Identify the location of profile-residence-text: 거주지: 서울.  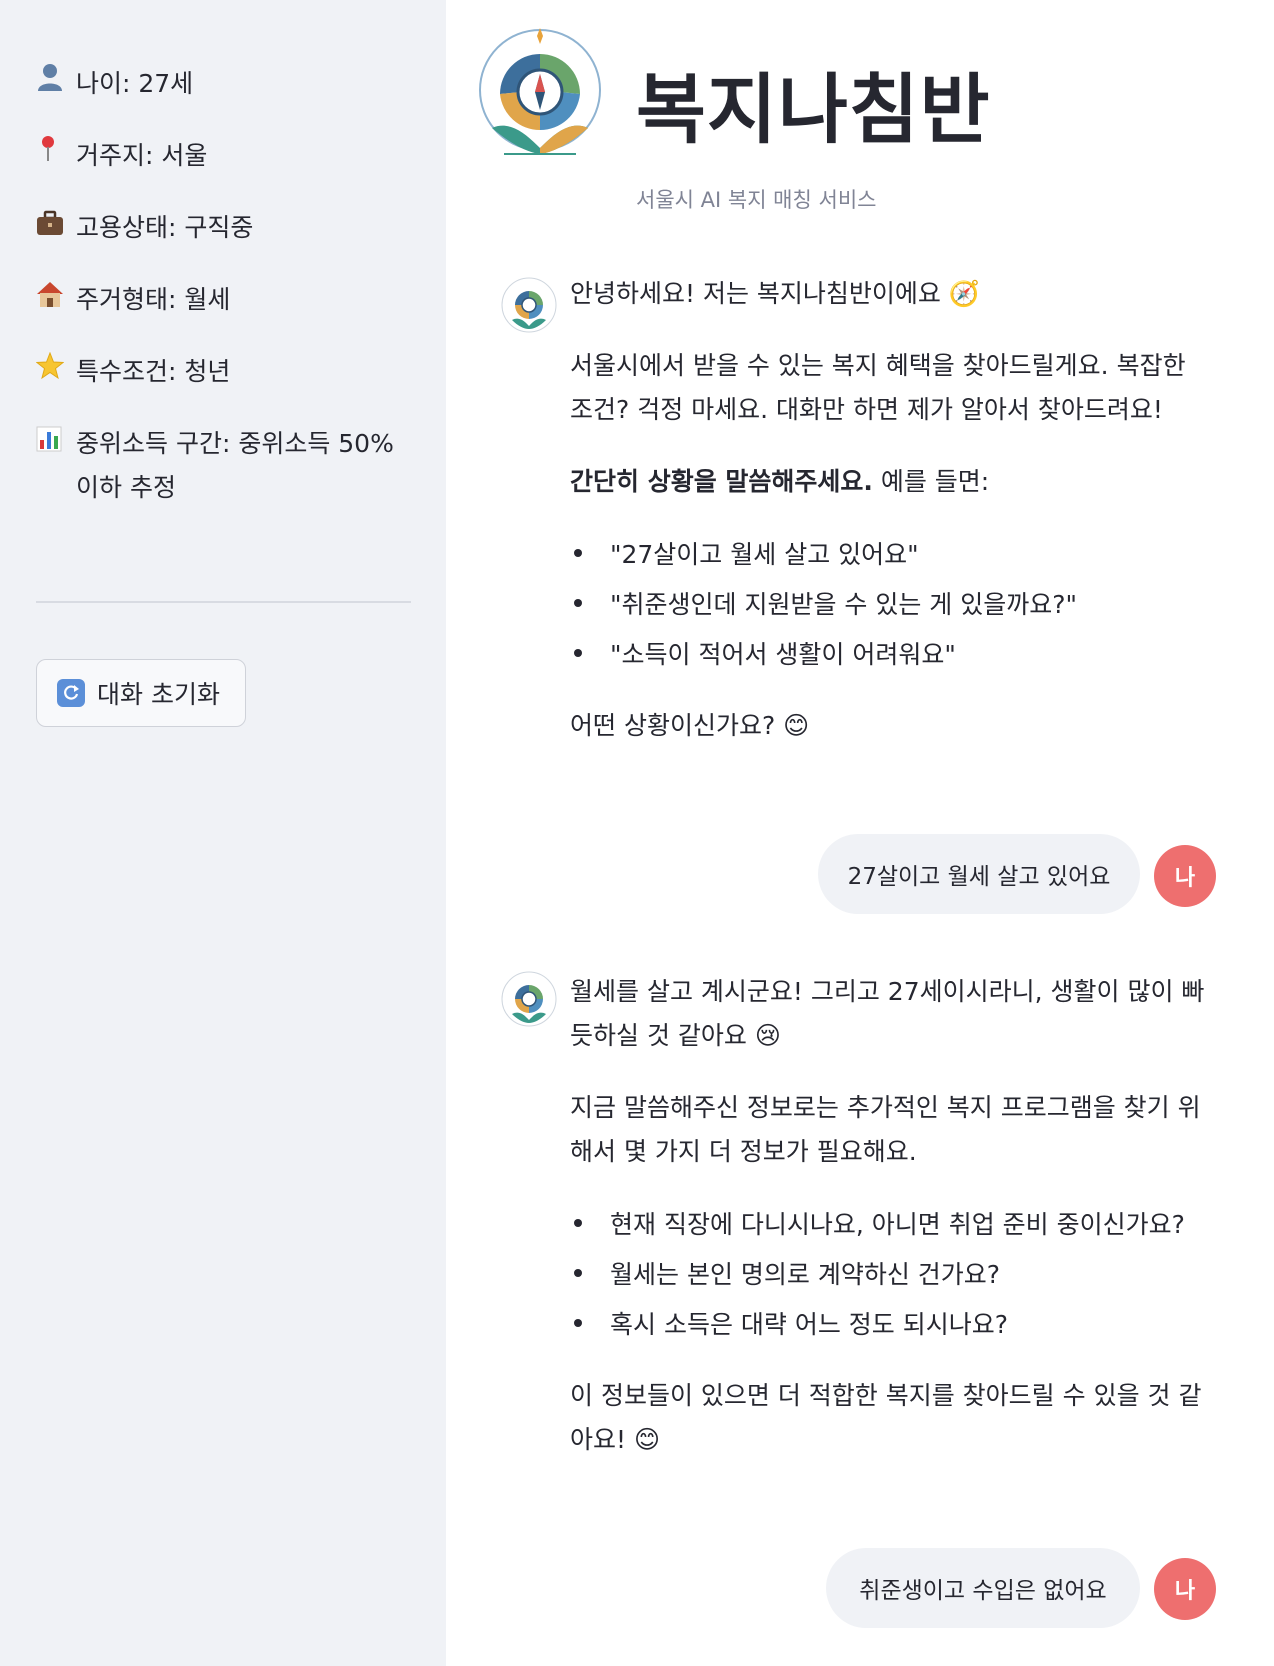
(142, 155).